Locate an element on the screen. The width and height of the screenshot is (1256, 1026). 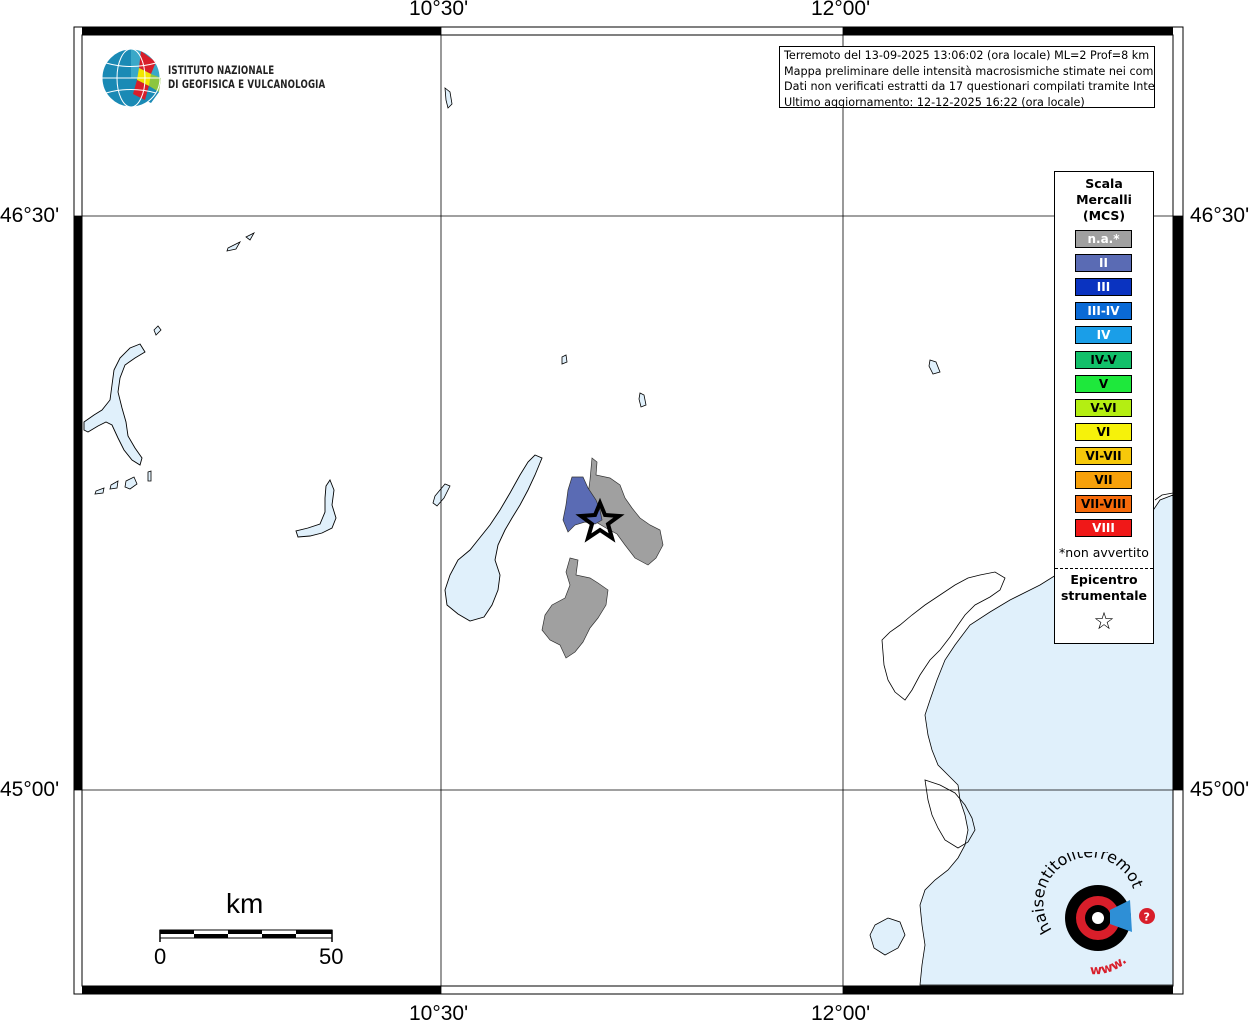
lon-label-bottom-2: 12°00' is located at coordinates (841, 1013).